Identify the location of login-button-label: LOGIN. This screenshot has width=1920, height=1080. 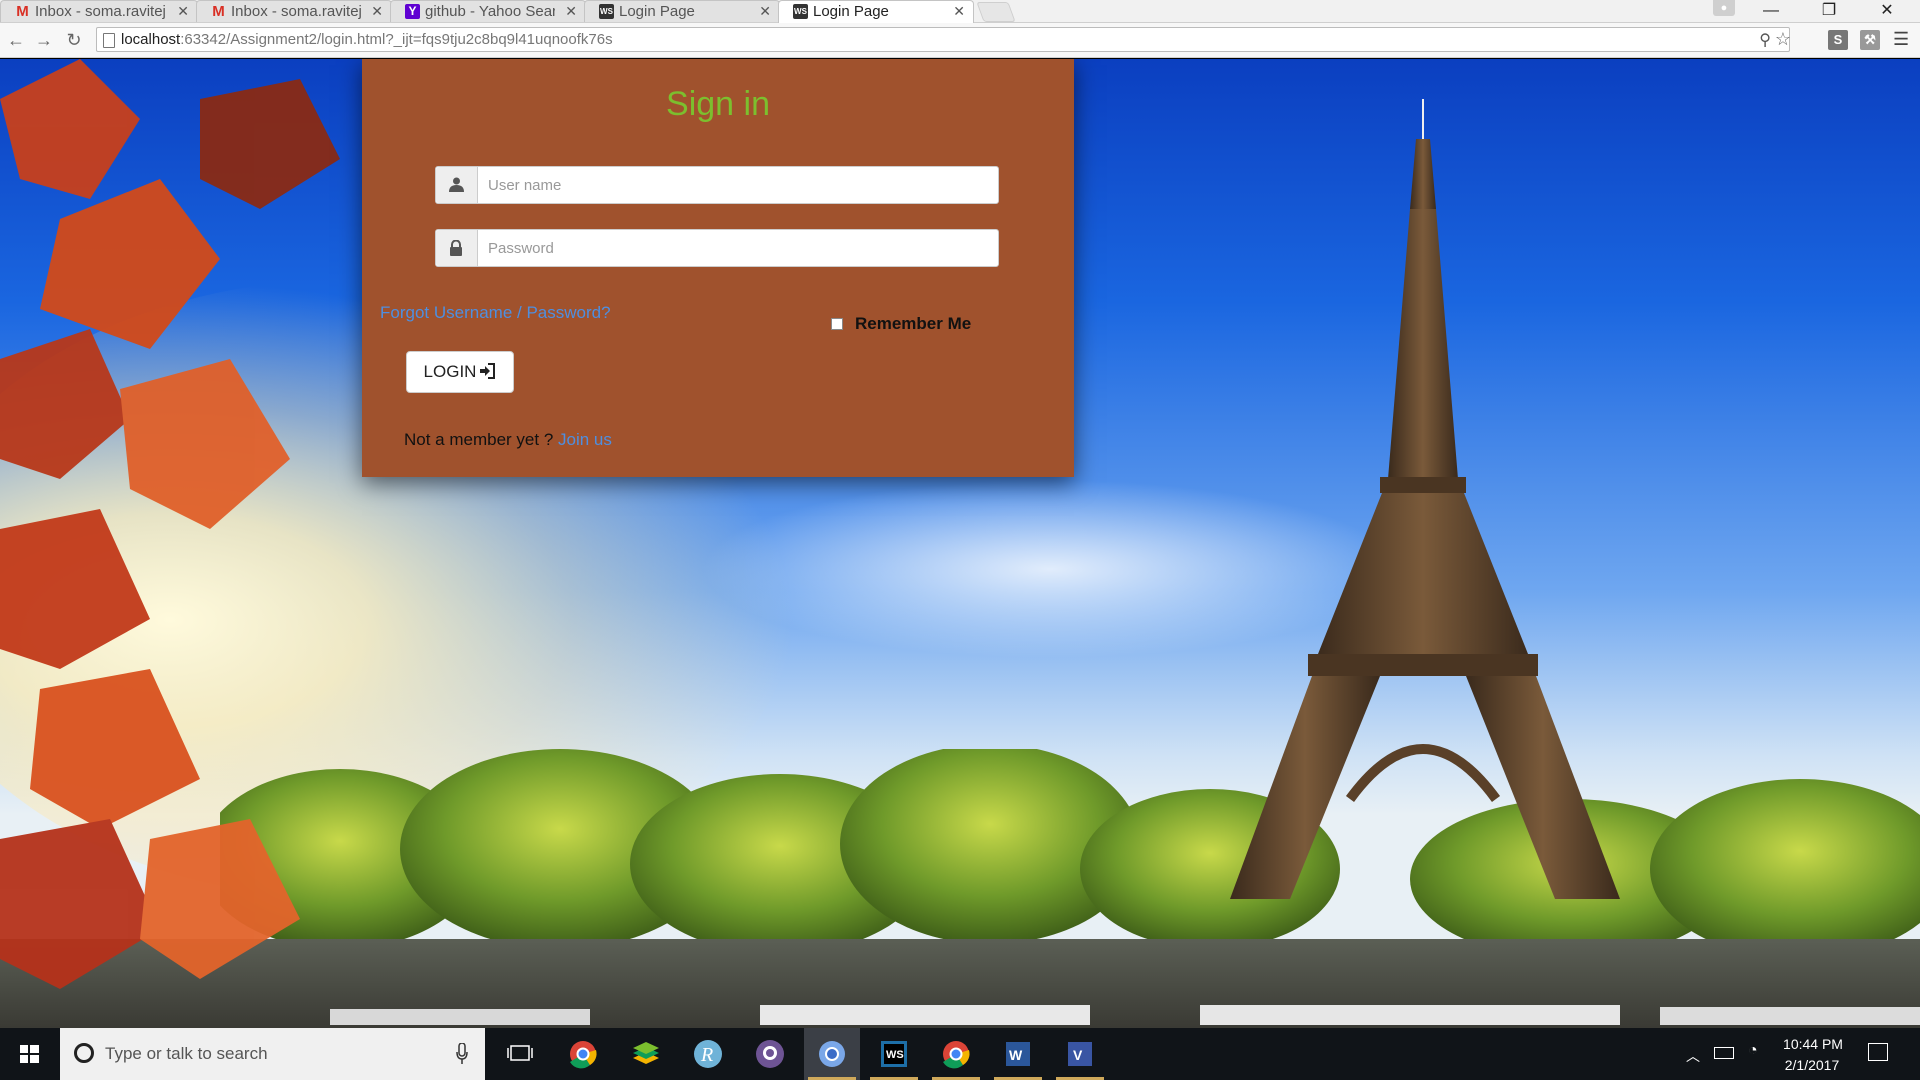
(450, 371).